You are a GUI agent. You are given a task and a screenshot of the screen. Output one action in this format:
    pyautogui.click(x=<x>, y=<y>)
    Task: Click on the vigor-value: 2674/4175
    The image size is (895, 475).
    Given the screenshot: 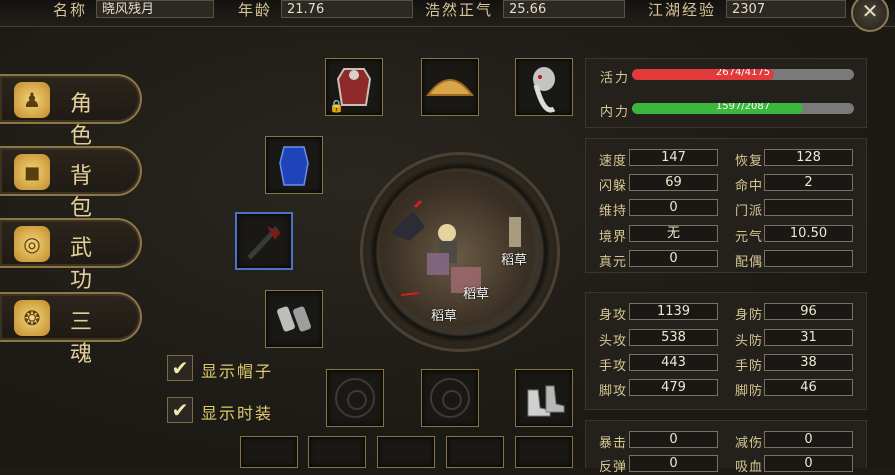 What is the action you would take?
    pyautogui.click(x=743, y=73)
    